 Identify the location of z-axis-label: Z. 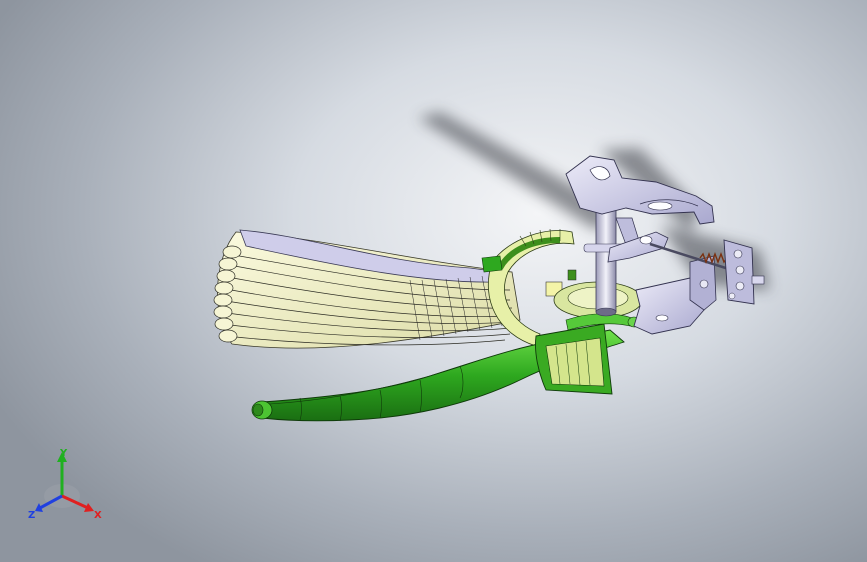
(31, 515).